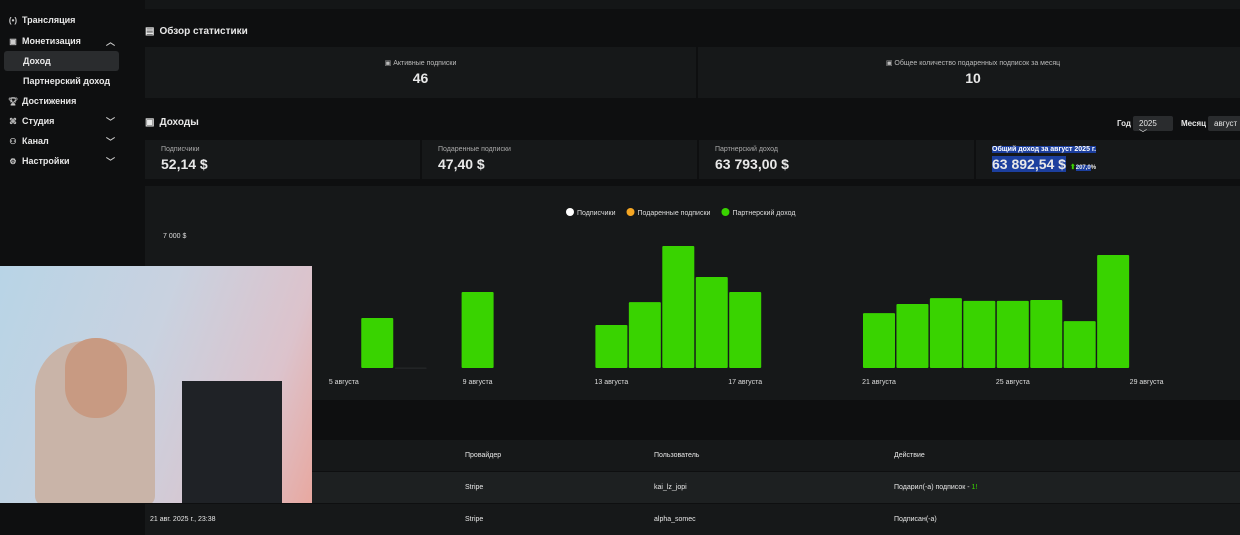  I want to click on gear-icon: ⚙, so click(13, 161).